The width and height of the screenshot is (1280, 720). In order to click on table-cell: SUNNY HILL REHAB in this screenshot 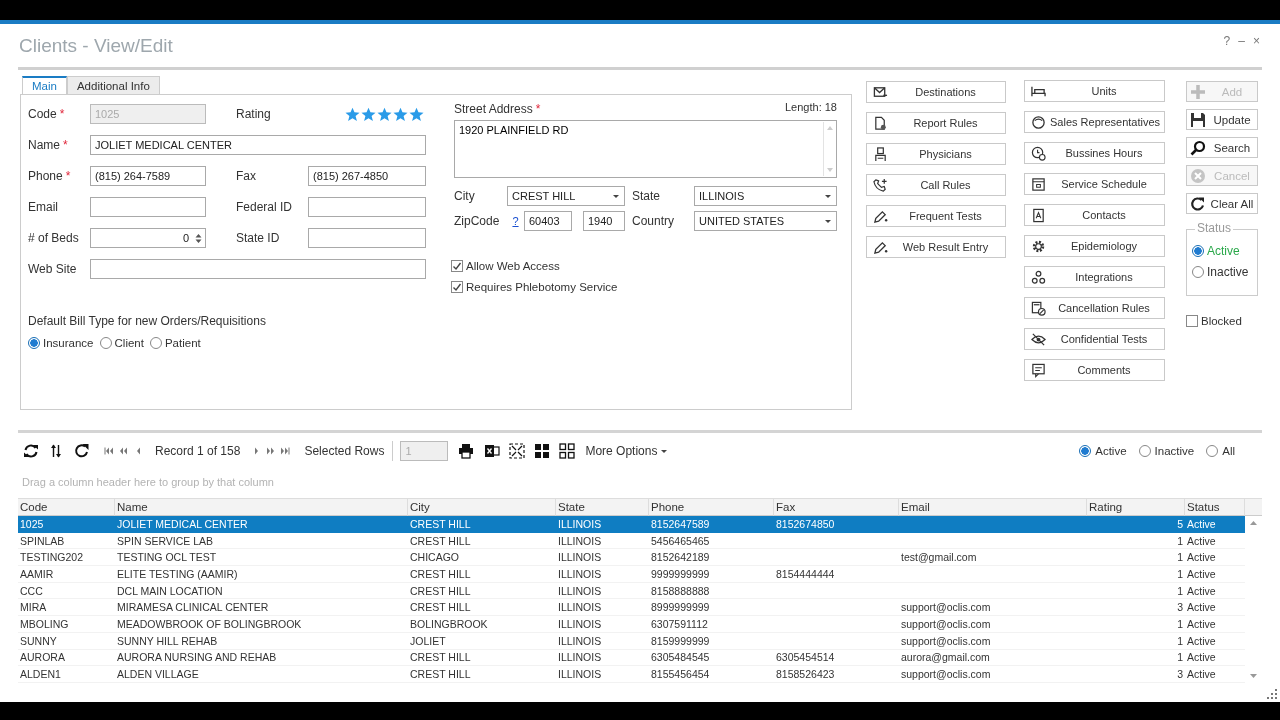, I will do `click(261, 641)`.